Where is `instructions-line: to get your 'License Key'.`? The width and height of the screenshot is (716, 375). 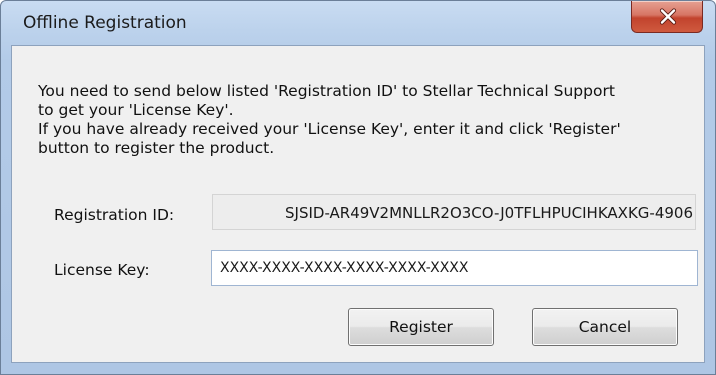 instructions-line: to get your 'License Key'. is located at coordinates (136, 110).